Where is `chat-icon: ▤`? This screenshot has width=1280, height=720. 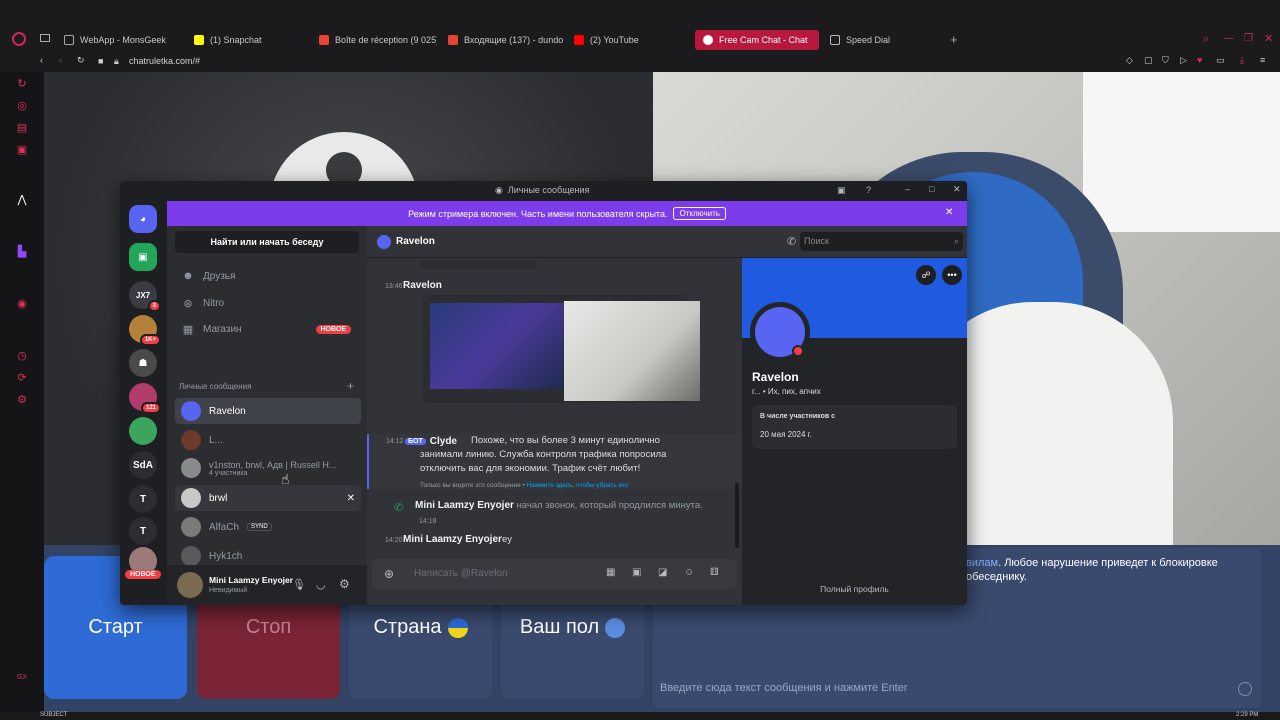 chat-icon: ▤ is located at coordinates (22, 128).